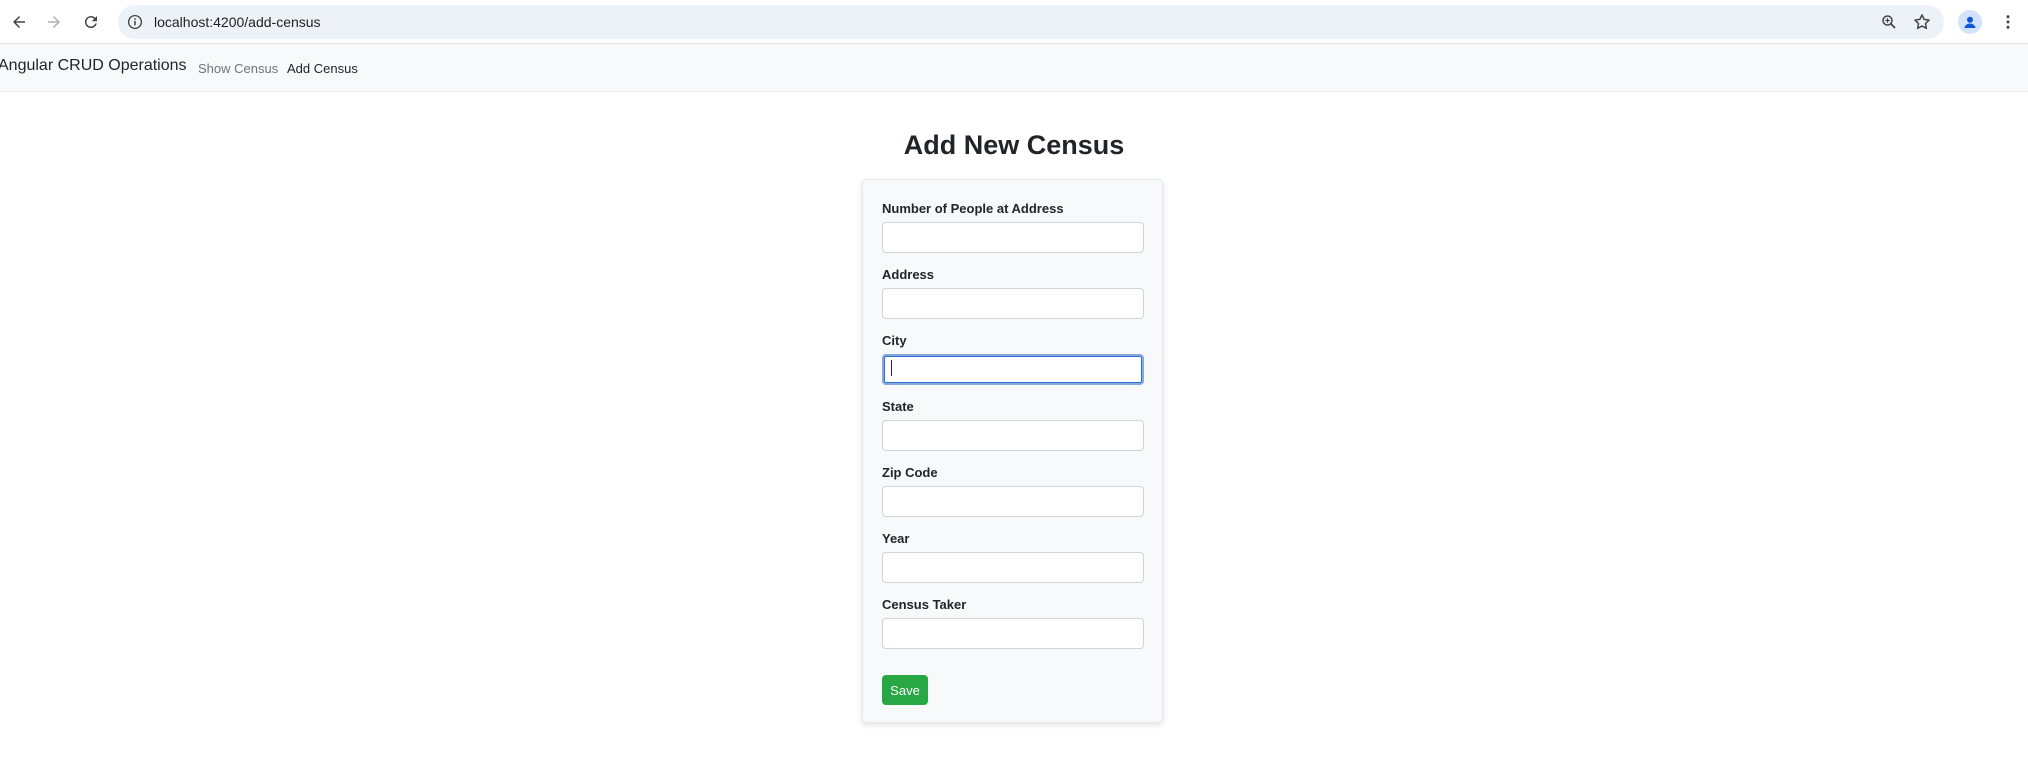  I want to click on city-input, so click(1013, 369).